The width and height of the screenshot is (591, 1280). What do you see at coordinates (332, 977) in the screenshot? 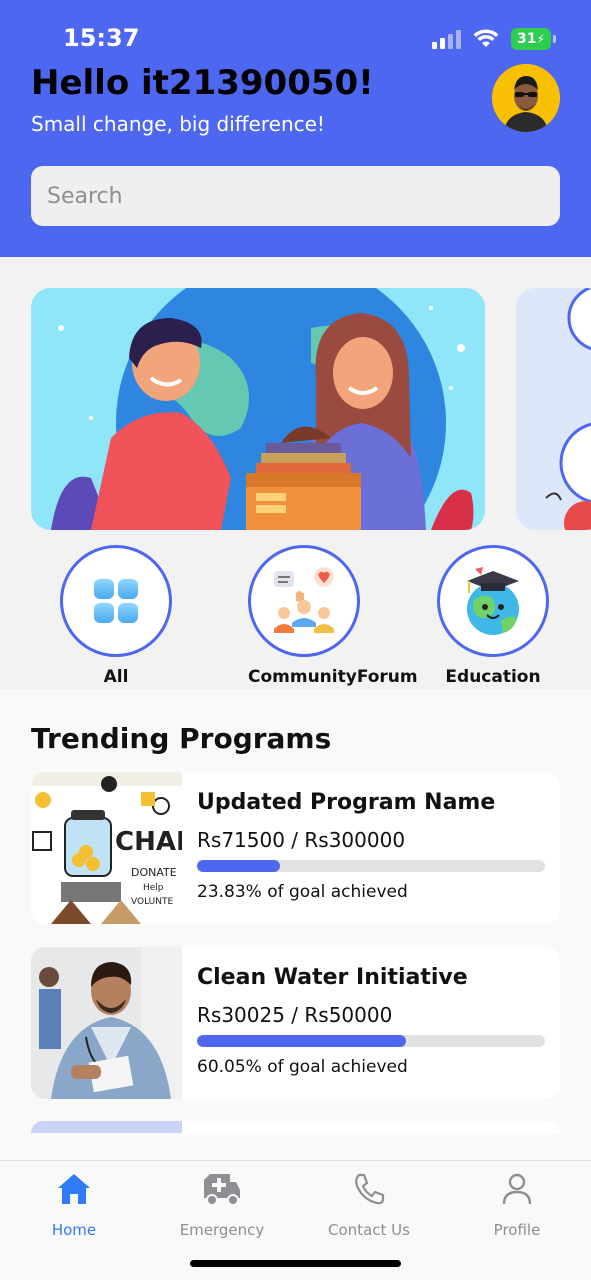
I see `program-name: Clean Water Initiative` at bounding box center [332, 977].